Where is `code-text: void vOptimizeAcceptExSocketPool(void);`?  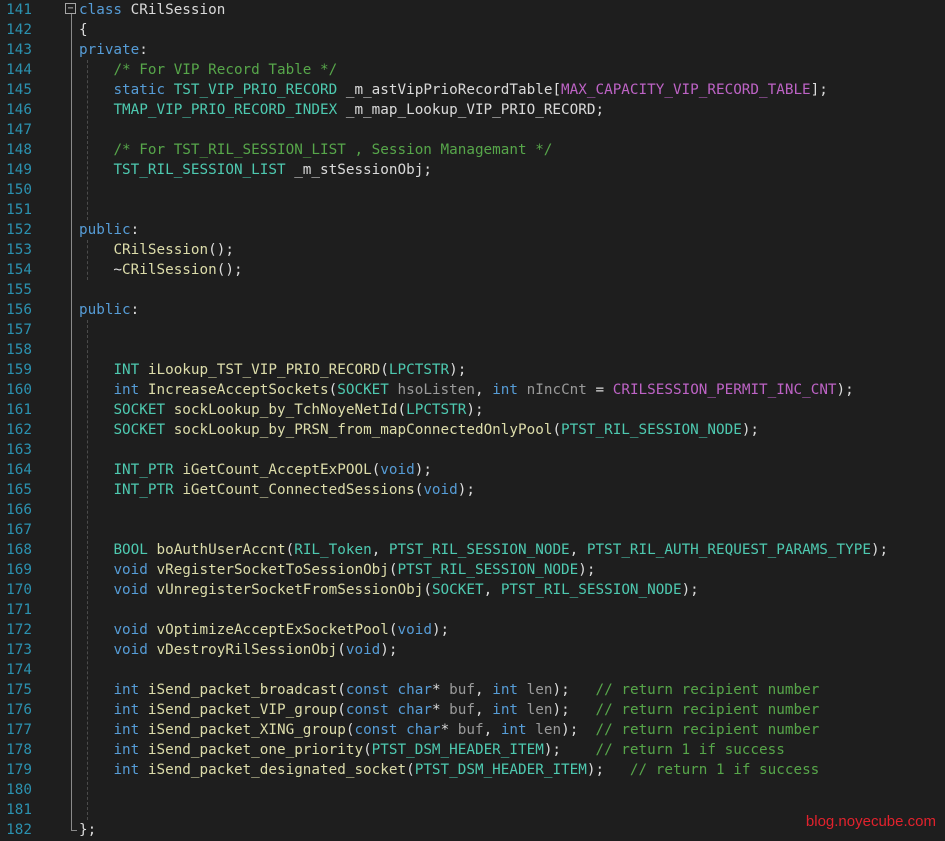
code-text: void vOptimizeAcceptExSocketPool(void); is located at coordinates (264, 630).